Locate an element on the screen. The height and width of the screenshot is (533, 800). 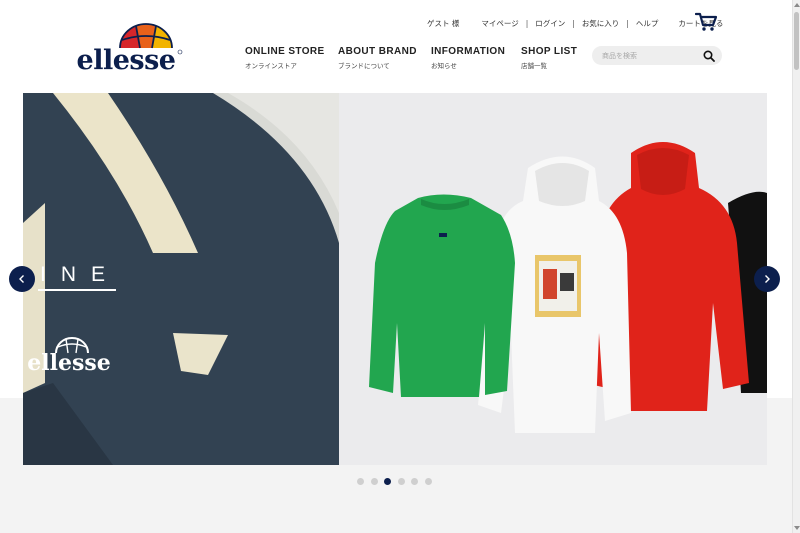
scroll-down-icon is located at coordinates (797, 528).